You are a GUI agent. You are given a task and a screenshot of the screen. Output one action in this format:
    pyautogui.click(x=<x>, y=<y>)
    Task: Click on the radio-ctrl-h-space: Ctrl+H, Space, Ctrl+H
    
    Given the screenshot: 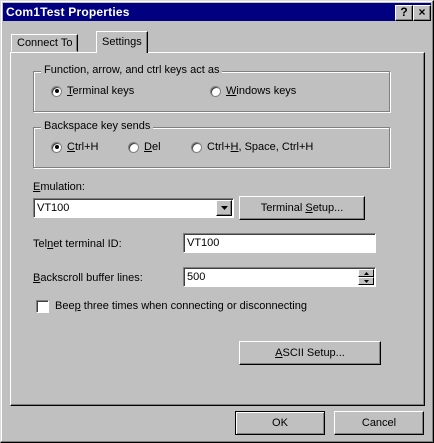 What is the action you would take?
    pyautogui.click(x=252, y=147)
    